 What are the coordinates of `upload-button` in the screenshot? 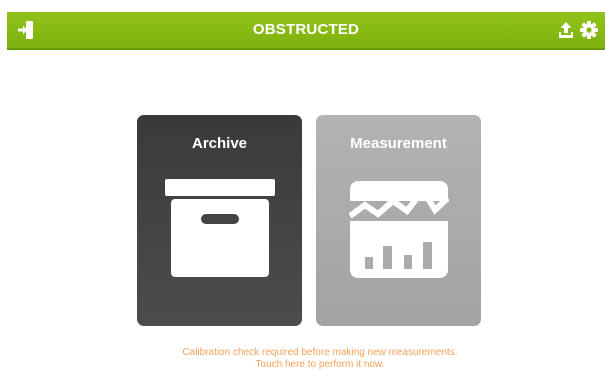 It's located at (566, 30).